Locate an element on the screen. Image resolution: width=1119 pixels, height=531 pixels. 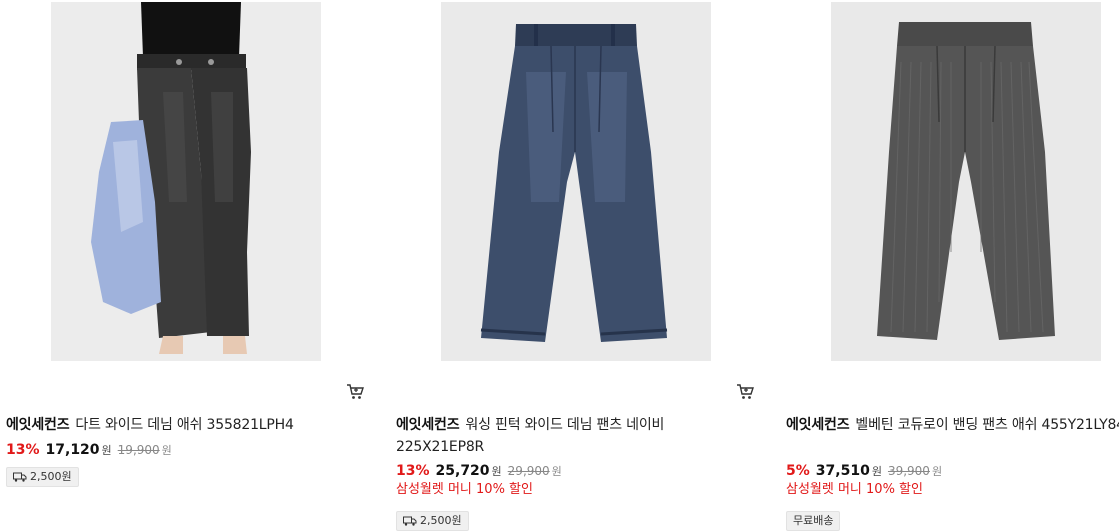
product-price: 5% 37,510 원 39,900 원 is located at coordinates (864, 471).